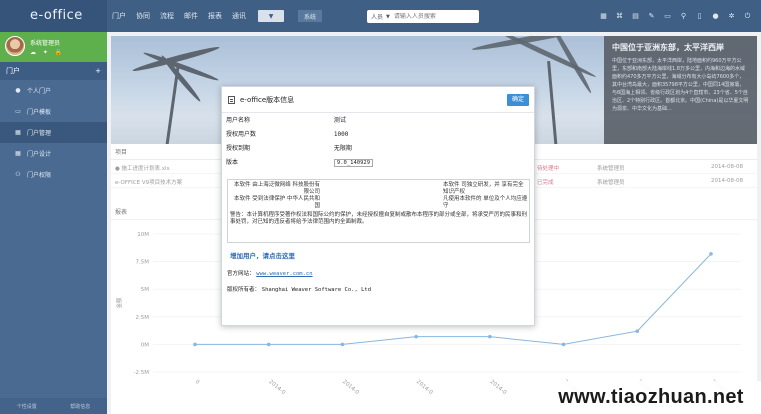 This screenshot has height=414, width=761. I want to click on sidebar-item-label: 门户设计, so click(39, 154).